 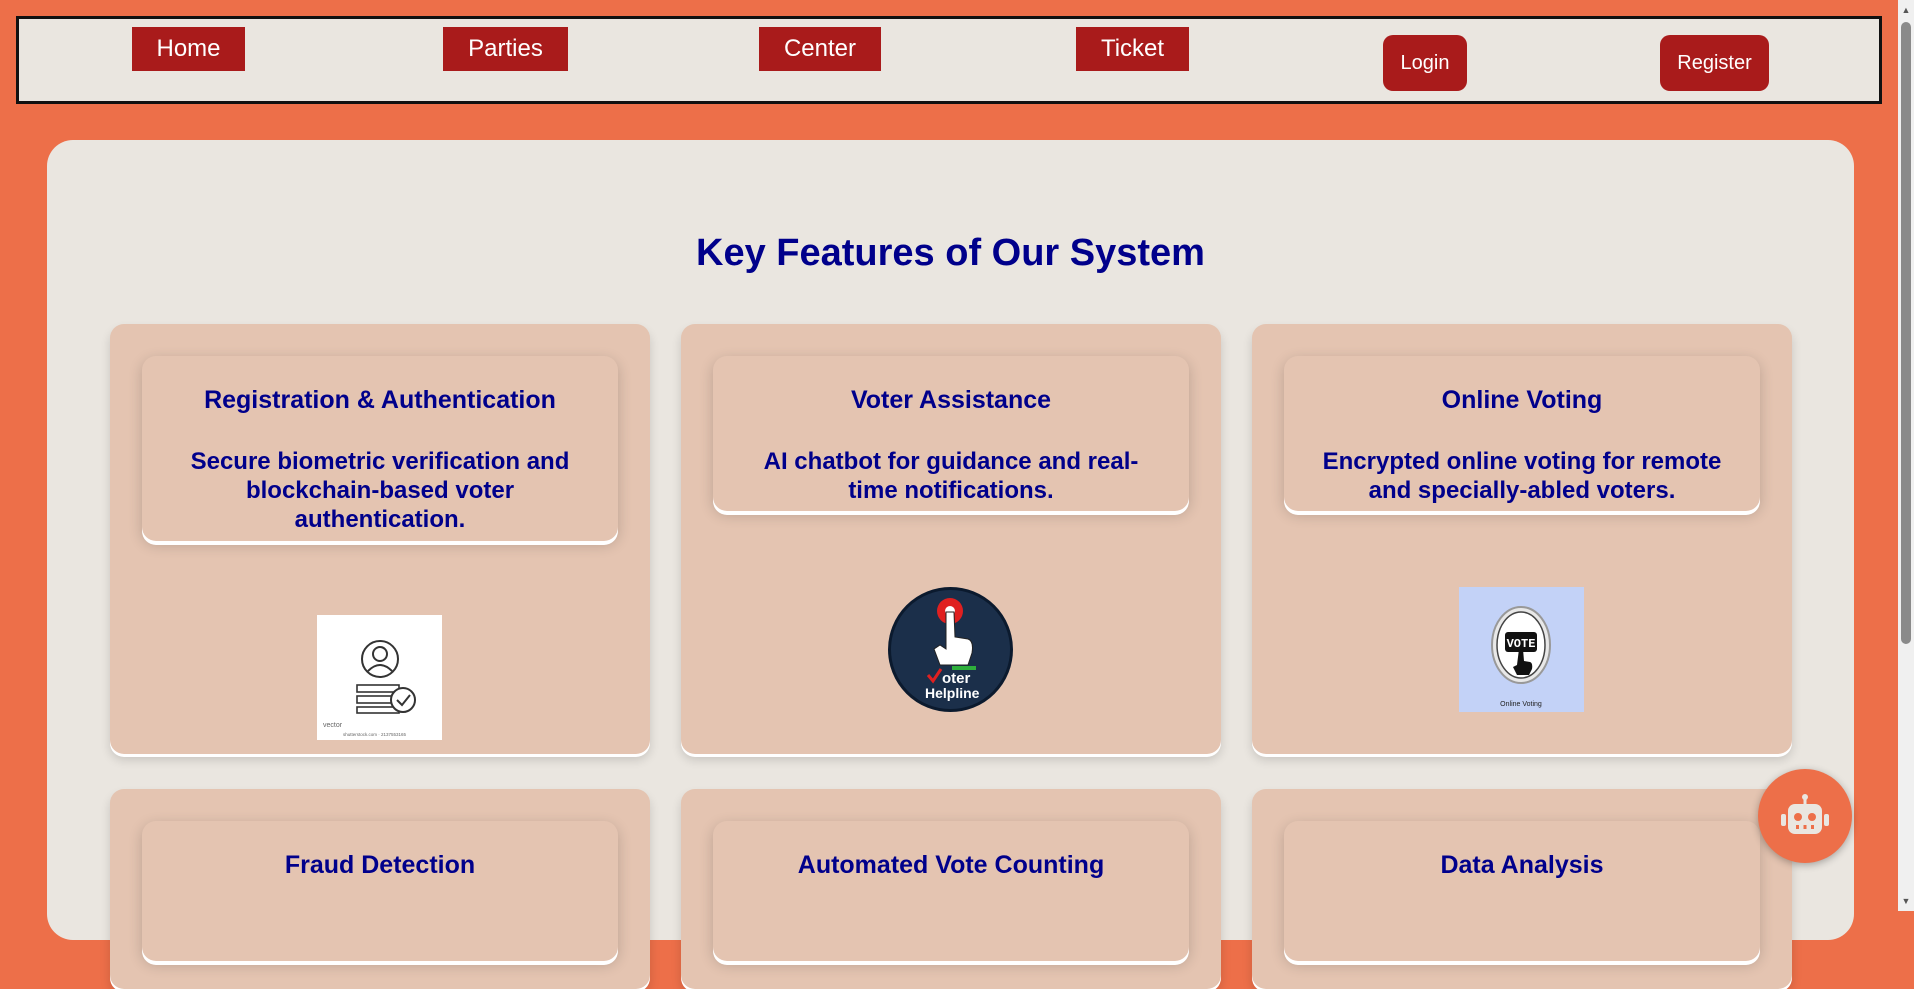 I want to click on feature-text-box: Fraud Detection, so click(x=380, y=891).